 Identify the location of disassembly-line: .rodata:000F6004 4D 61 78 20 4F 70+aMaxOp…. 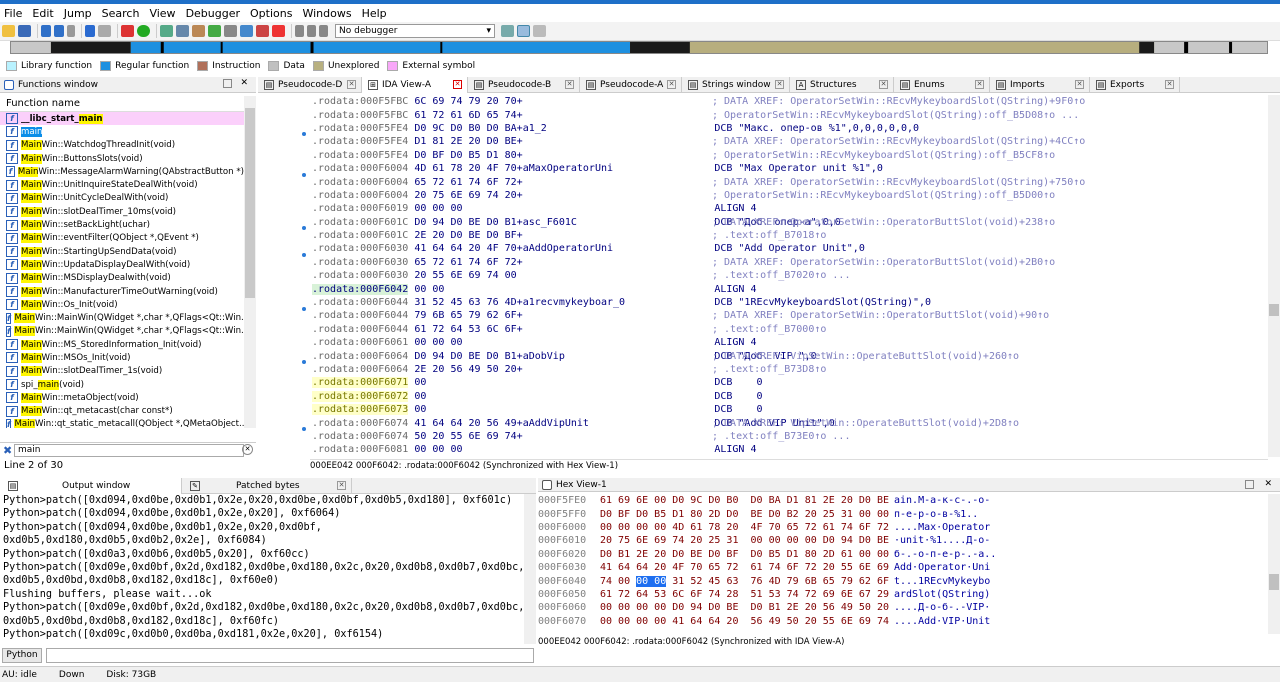
(763, 169).